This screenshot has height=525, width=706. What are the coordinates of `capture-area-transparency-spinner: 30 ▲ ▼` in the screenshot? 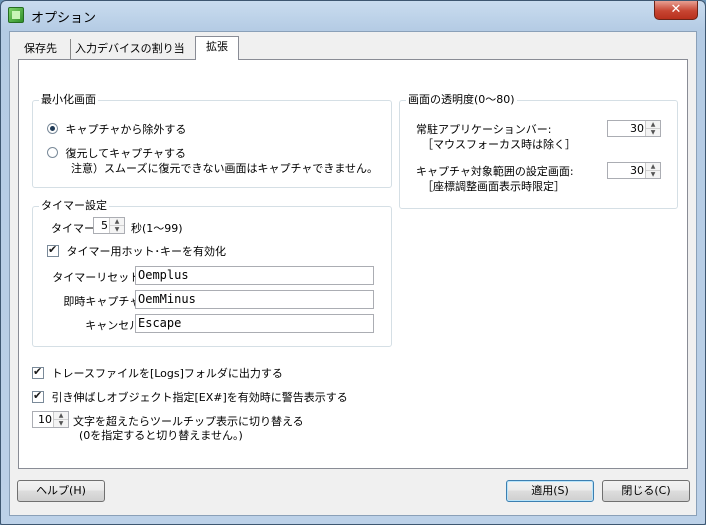 It's located at (634, 170).